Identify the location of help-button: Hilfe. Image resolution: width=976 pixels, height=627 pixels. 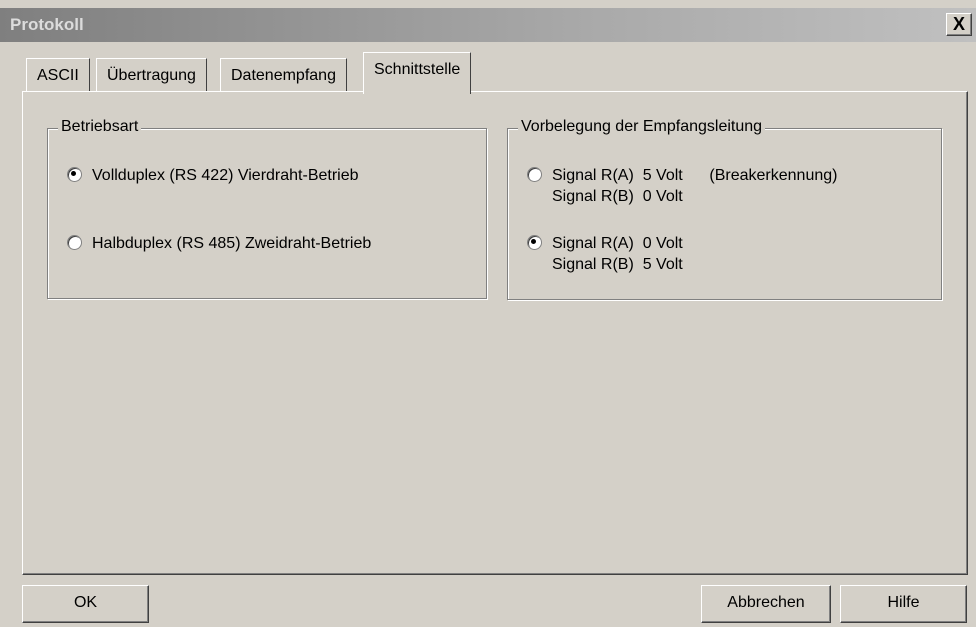
(903, 604).